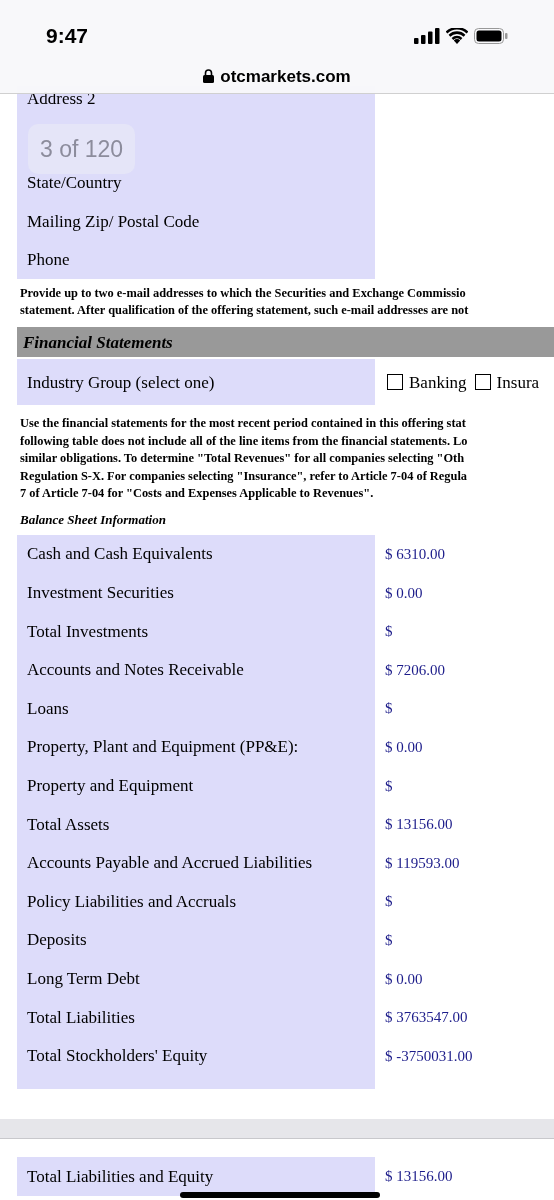 The image size is (554, 1200). Describe the element at coordinates (415, 554) in the screenshot. I see `field-value: $ 6310.00` at that location.